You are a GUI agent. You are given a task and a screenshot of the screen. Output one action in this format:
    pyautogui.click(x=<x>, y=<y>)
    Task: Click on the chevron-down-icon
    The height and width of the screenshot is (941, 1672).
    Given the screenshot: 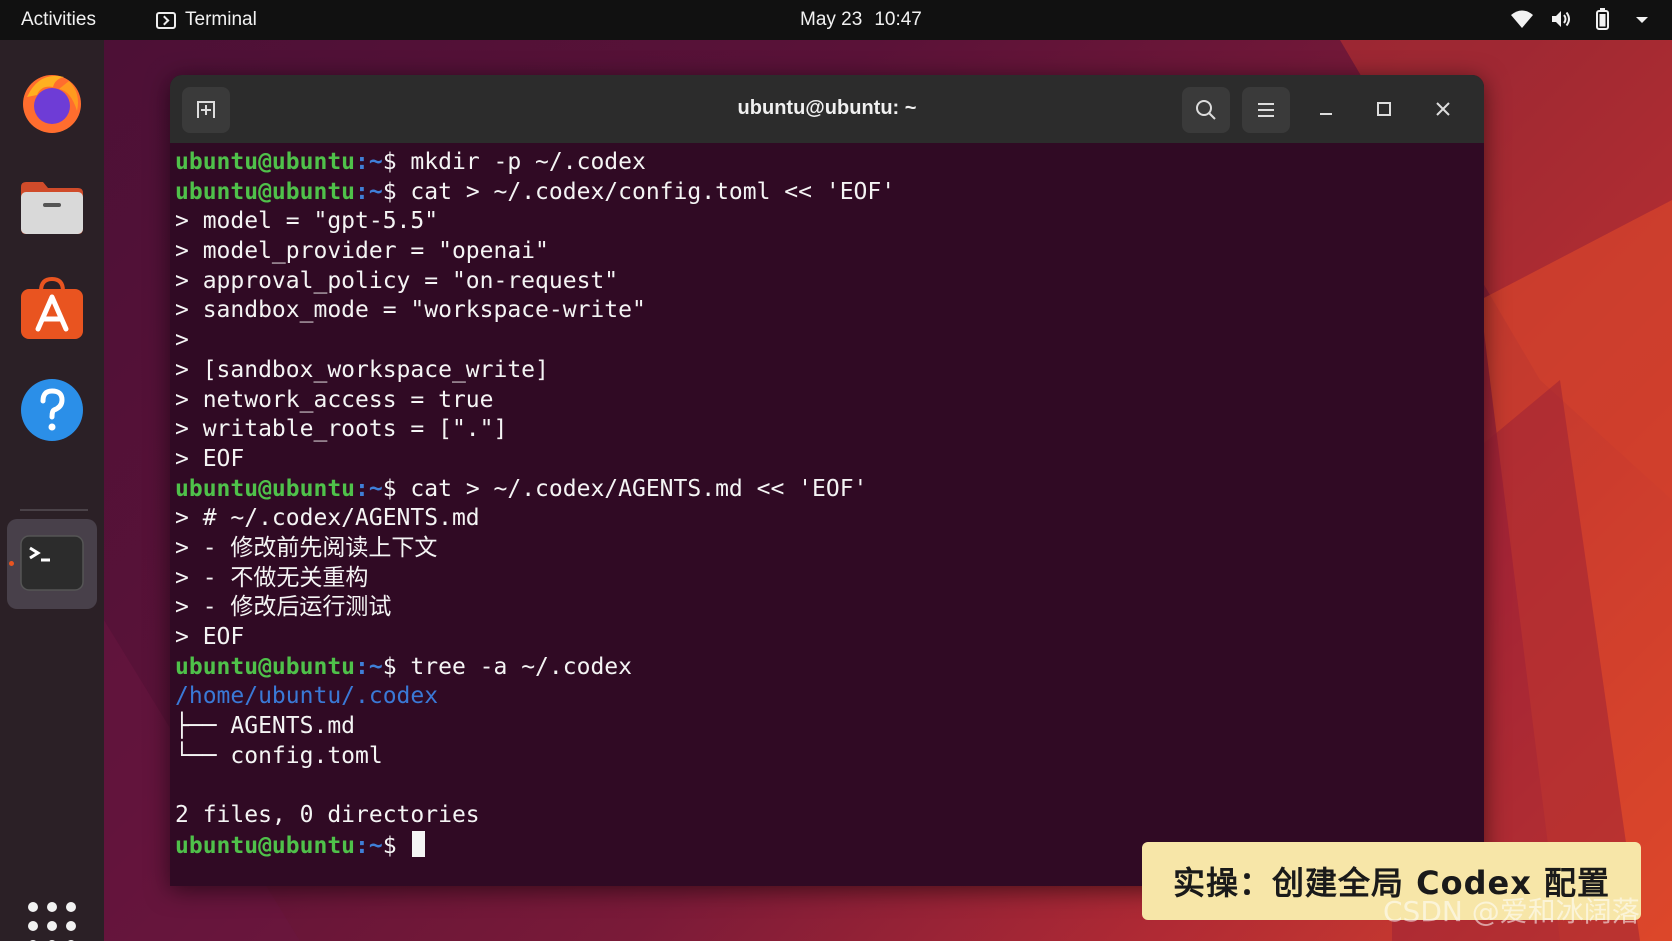 What is the action you would take?
    pyautogui.click(x=1642, y=20)
    